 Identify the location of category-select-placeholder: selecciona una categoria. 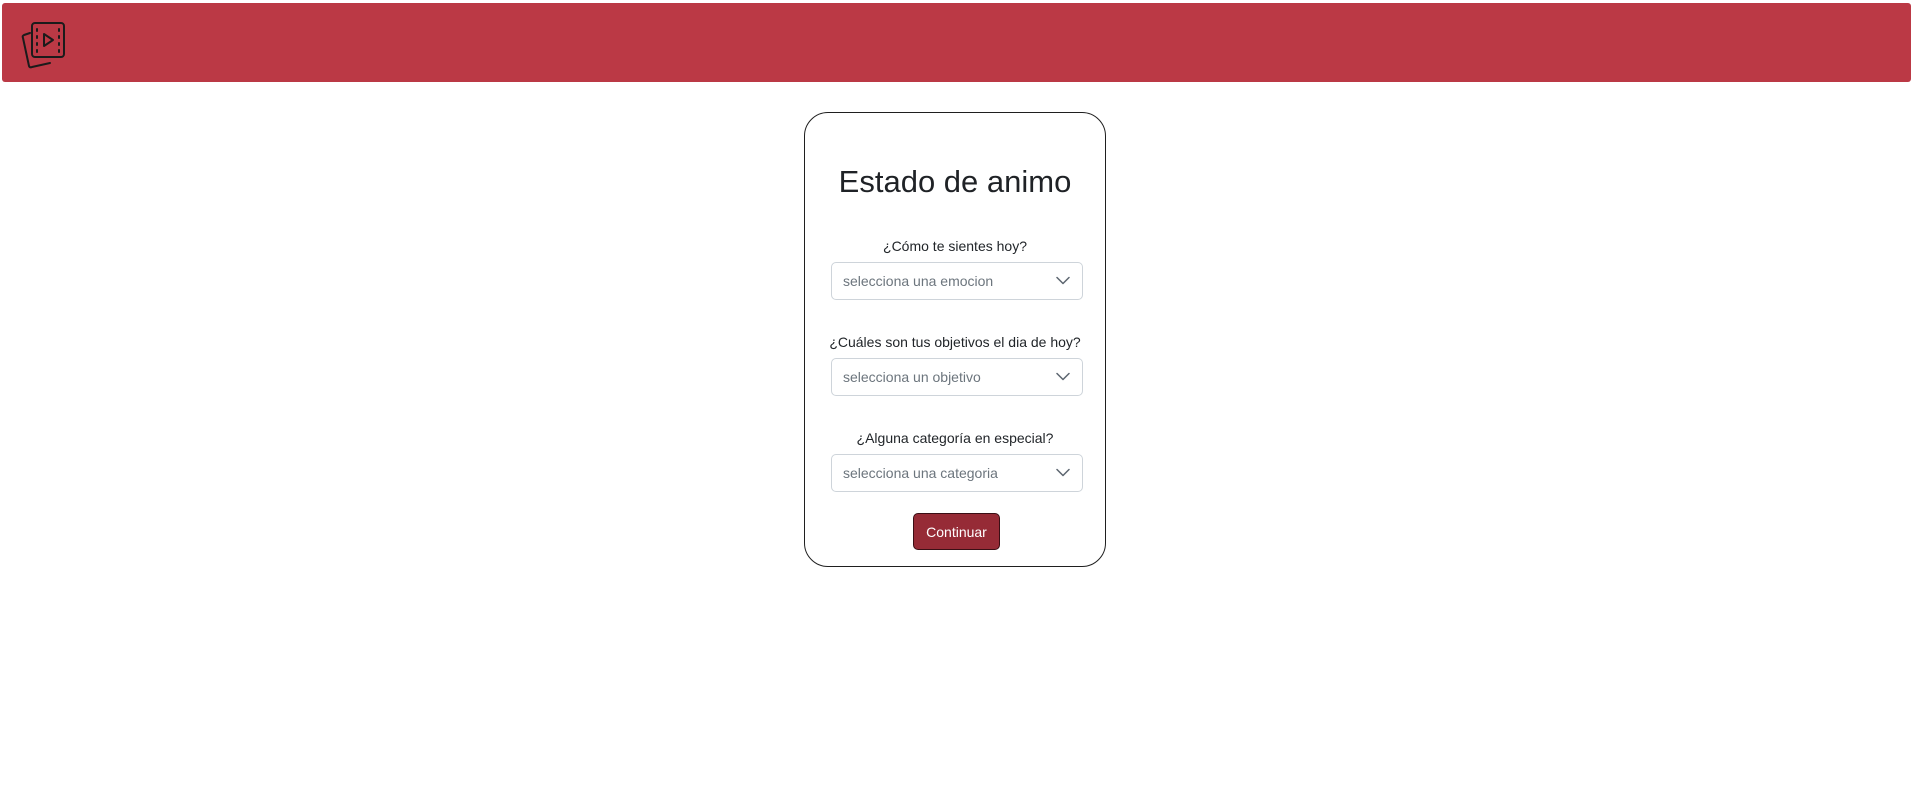
(920, 473).